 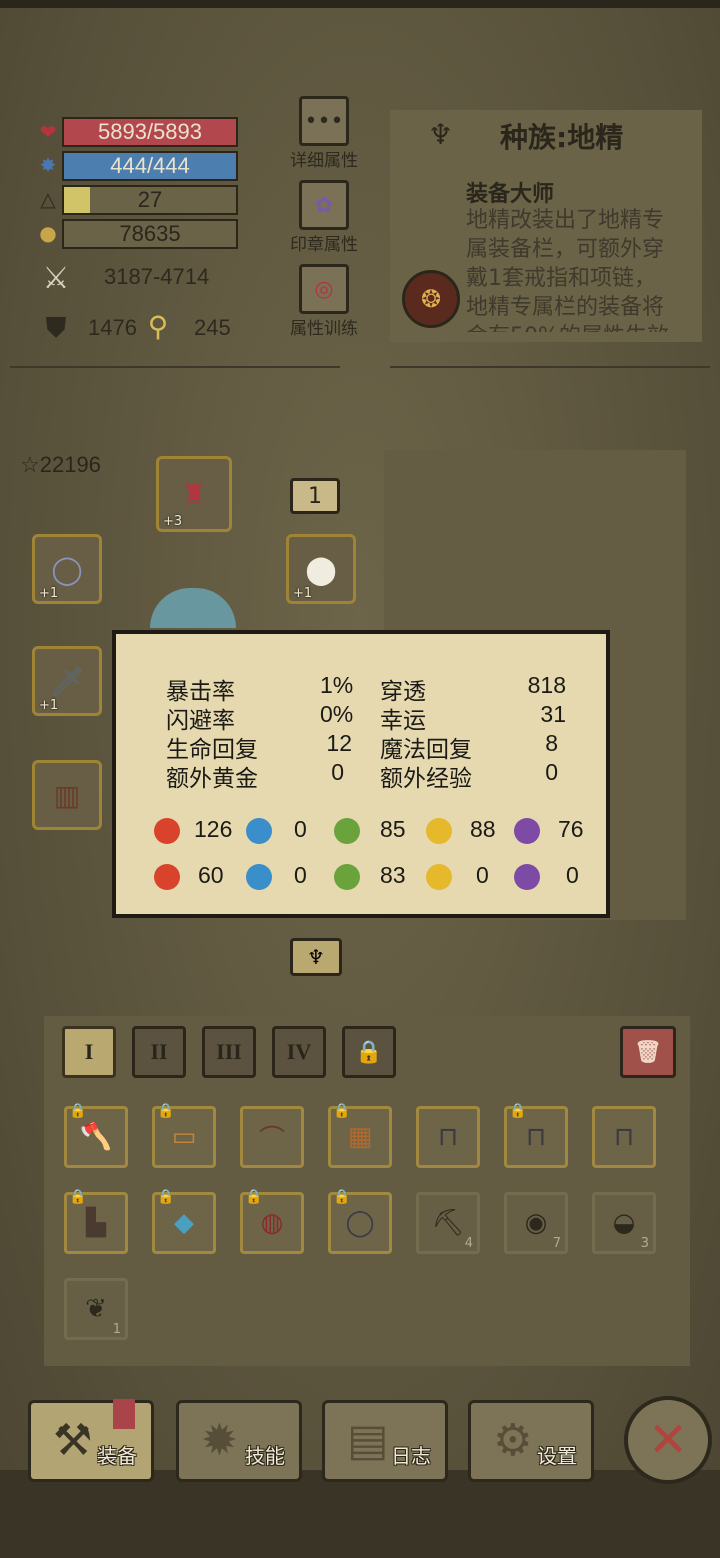 What do you see at coordinates (439, 831) in the screenshot?
I see `lightning-attack-icon` at bounding box center [439, 831].